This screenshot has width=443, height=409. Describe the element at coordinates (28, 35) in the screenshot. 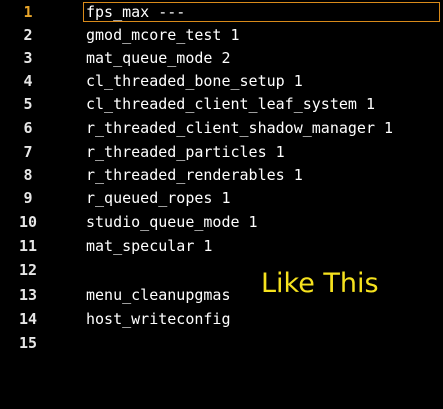

I see `line-number: 2` at that location.